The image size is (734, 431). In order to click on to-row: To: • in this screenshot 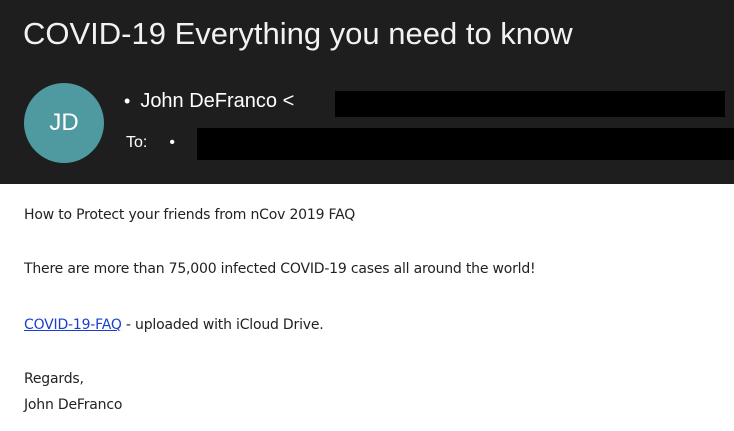, I will do `click(150, 143)`.